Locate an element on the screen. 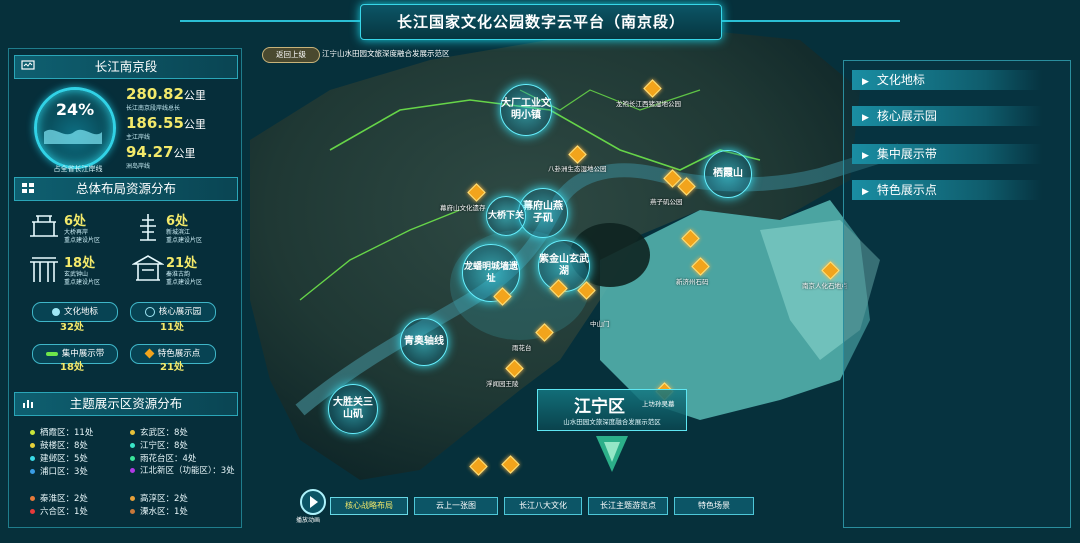  legend-label: 玄武区：8处 is located at coordinates (164, 433).